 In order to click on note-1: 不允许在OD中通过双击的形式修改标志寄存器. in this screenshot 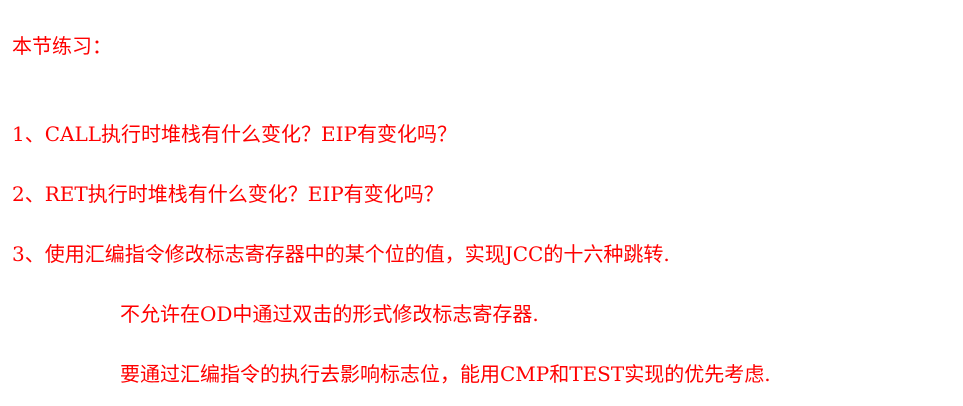, I will do `click(329, 314)`.